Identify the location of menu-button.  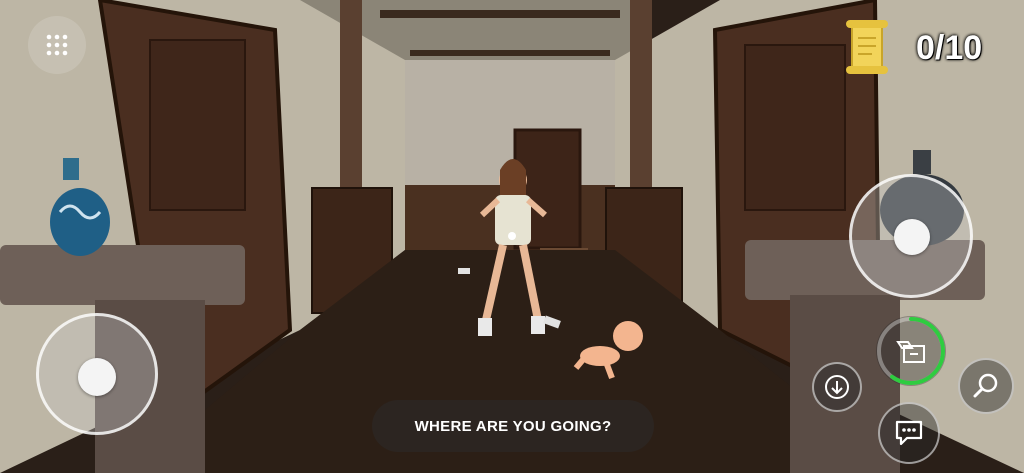
(57, 45).